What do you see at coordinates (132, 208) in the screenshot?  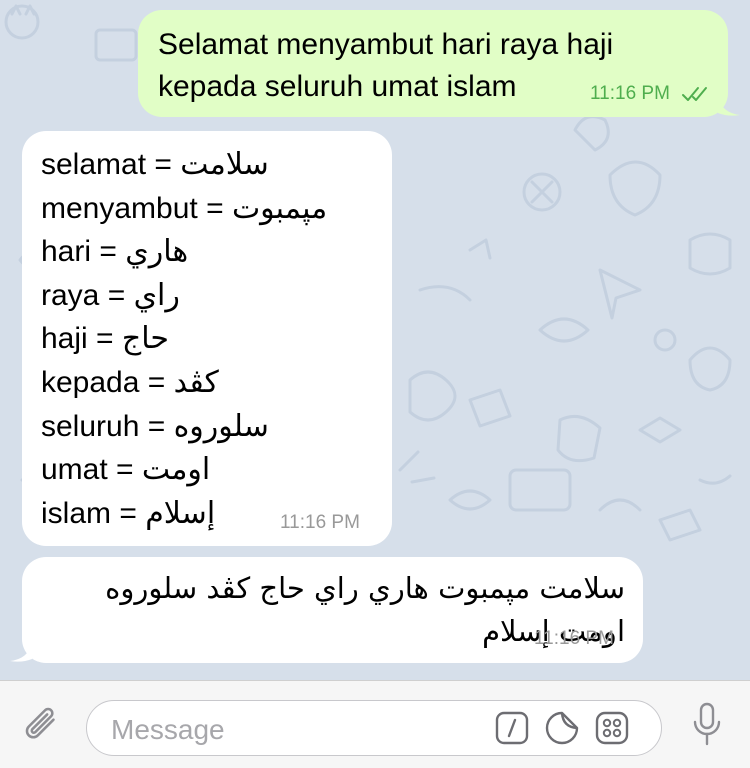 I see `latin-word: menyambut =` at bounding box center [132, 208].